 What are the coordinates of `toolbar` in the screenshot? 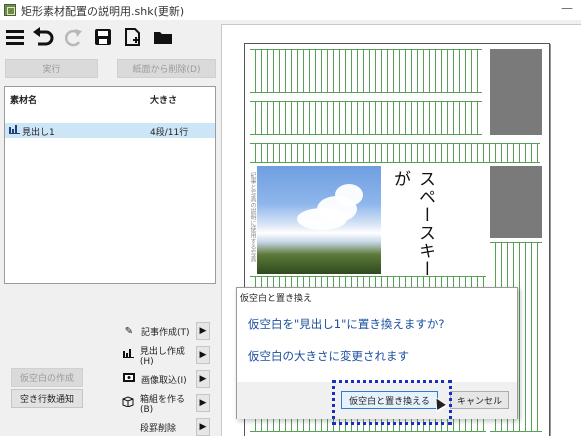 It's located at (110, 37).